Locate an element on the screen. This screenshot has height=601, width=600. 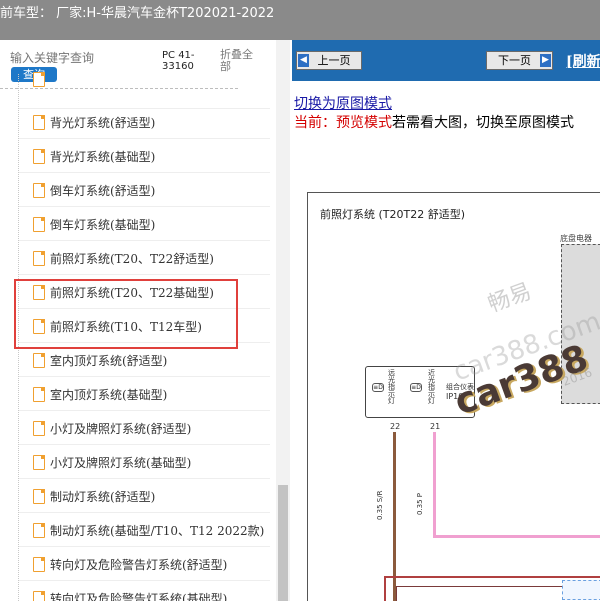
selection-highlight is located at coordinates (126, 314).